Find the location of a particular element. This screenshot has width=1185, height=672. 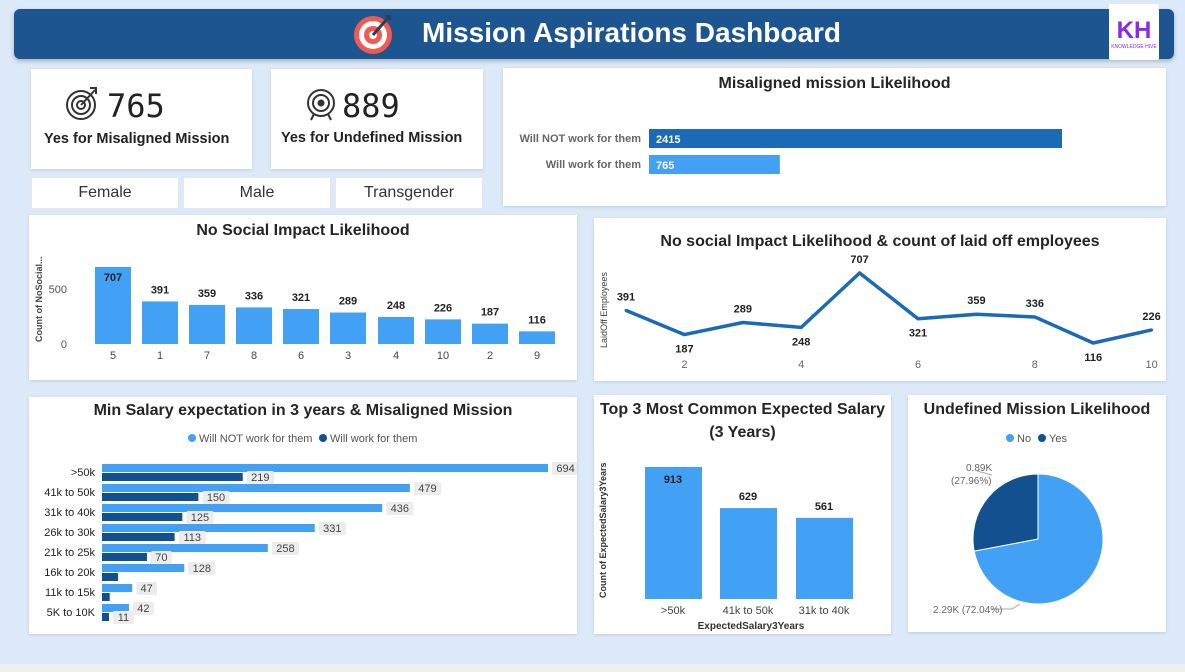

data-label: 116 is located at coordinates (537, 320).